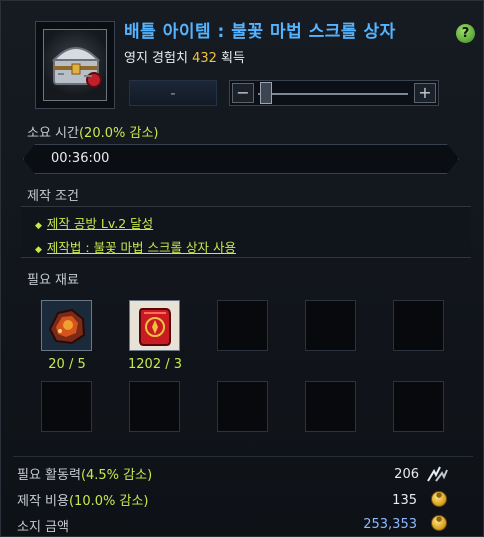 Image resolution: width=484 pixels, height=537 pixels. I want to click on owned-value: 253,353, so click(390, 524).